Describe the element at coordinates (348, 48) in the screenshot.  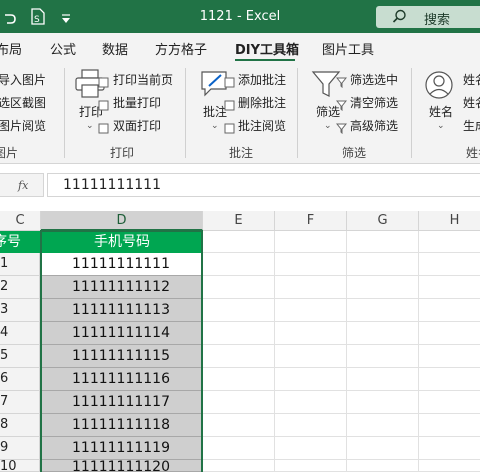
I see `tab-picture-tools: 图片工具` at that location.